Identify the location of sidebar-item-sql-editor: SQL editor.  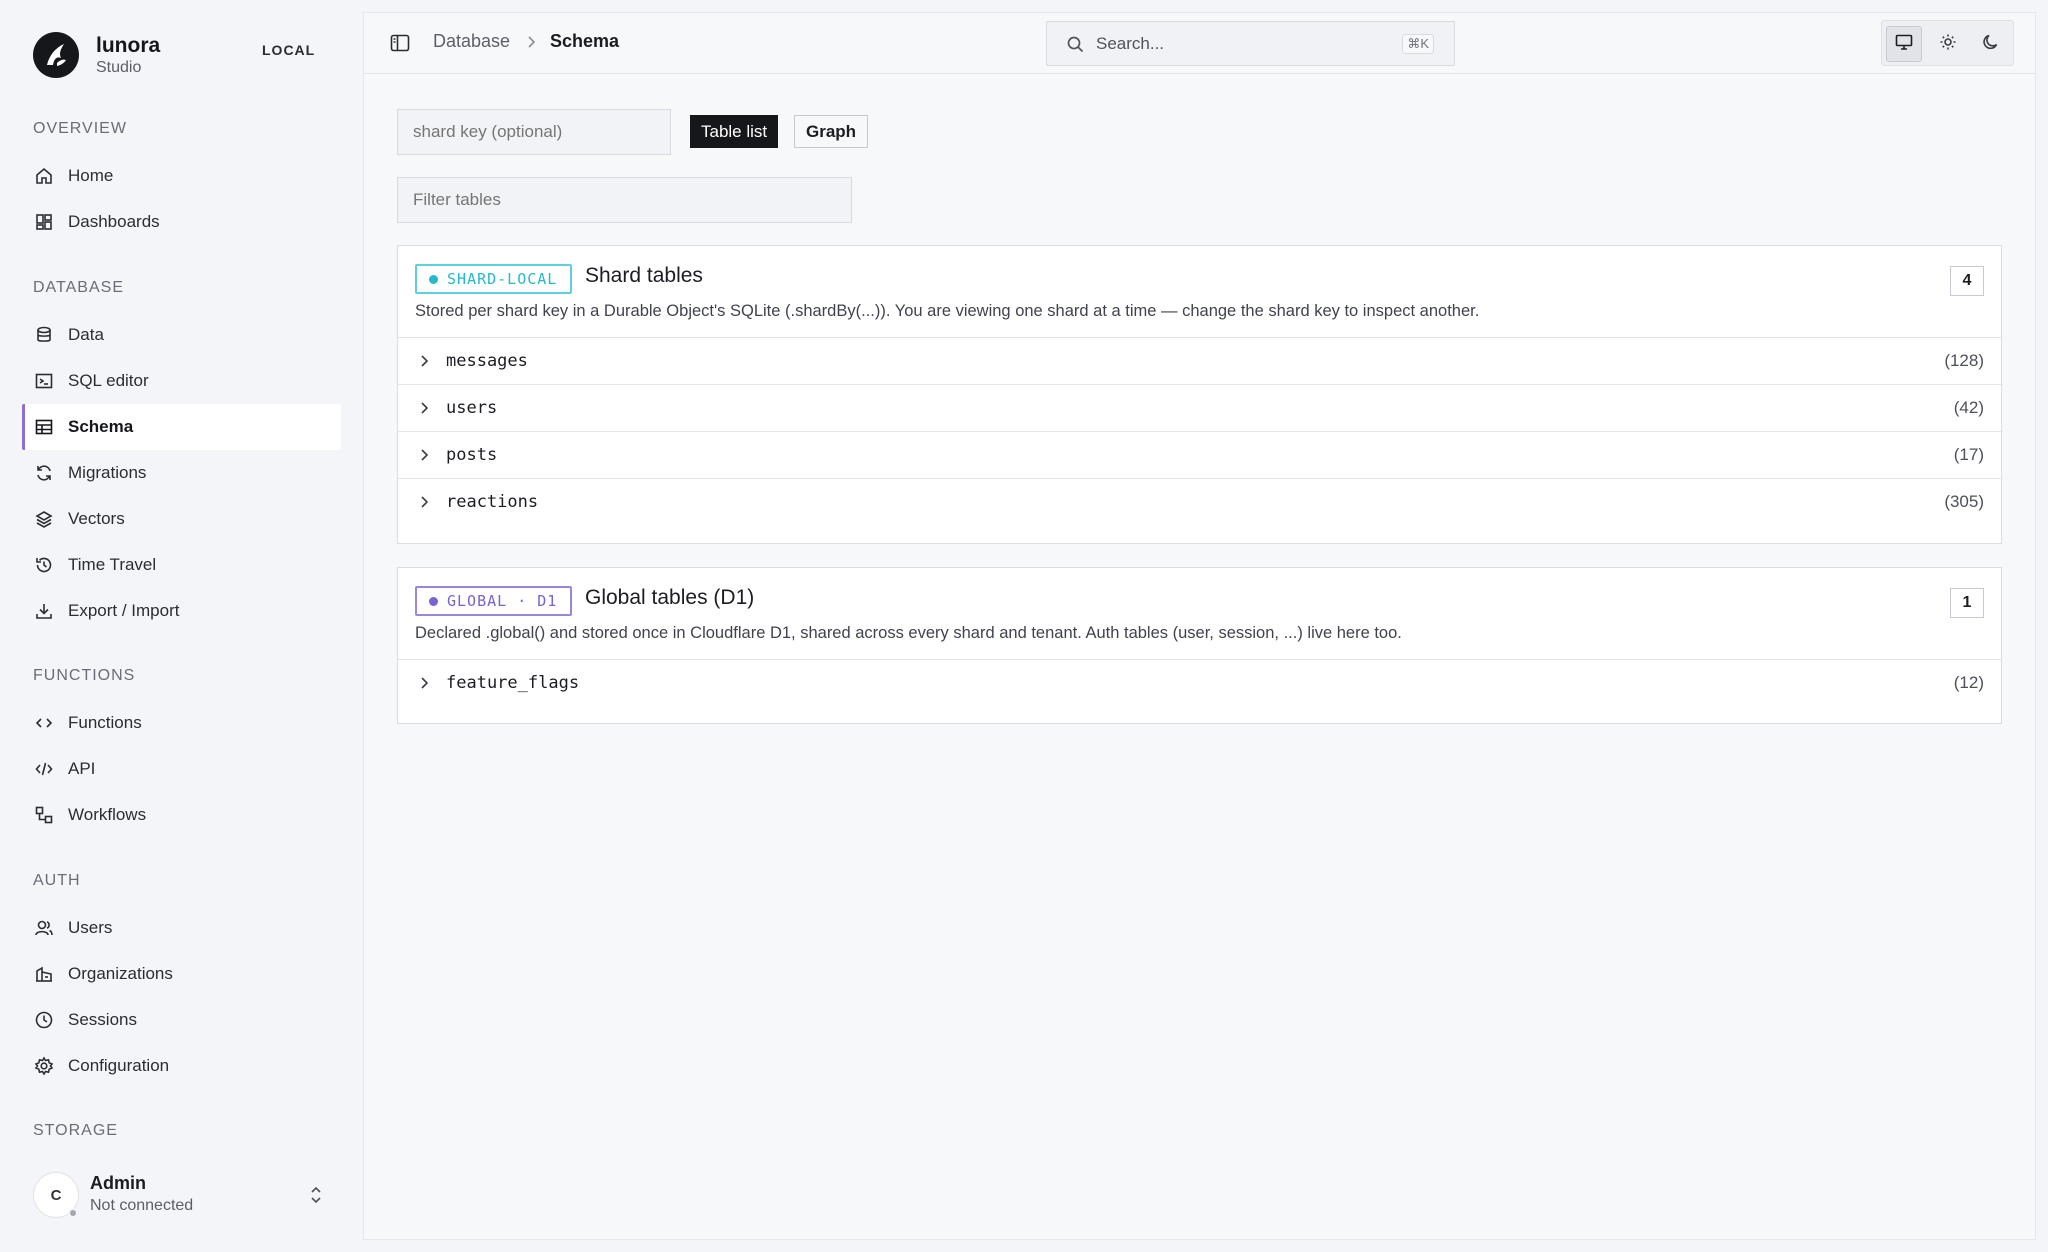
(181, 381).